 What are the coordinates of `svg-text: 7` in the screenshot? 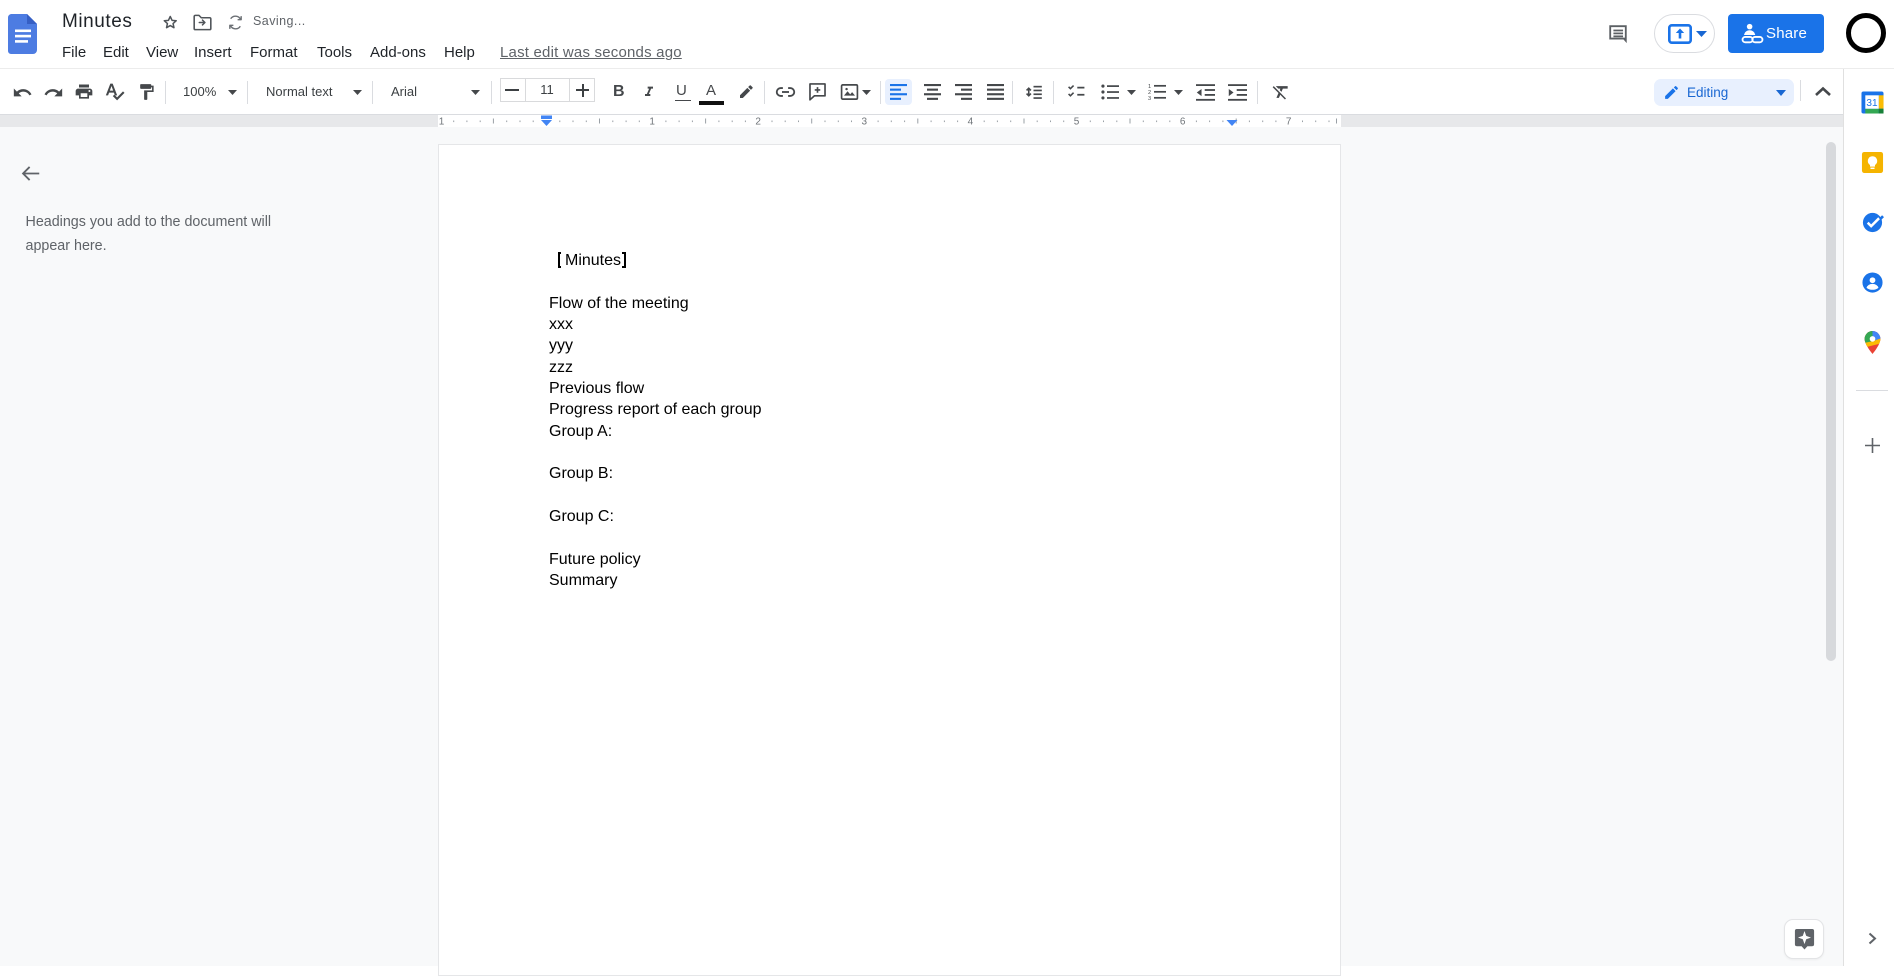 It's located at (1289, 122).